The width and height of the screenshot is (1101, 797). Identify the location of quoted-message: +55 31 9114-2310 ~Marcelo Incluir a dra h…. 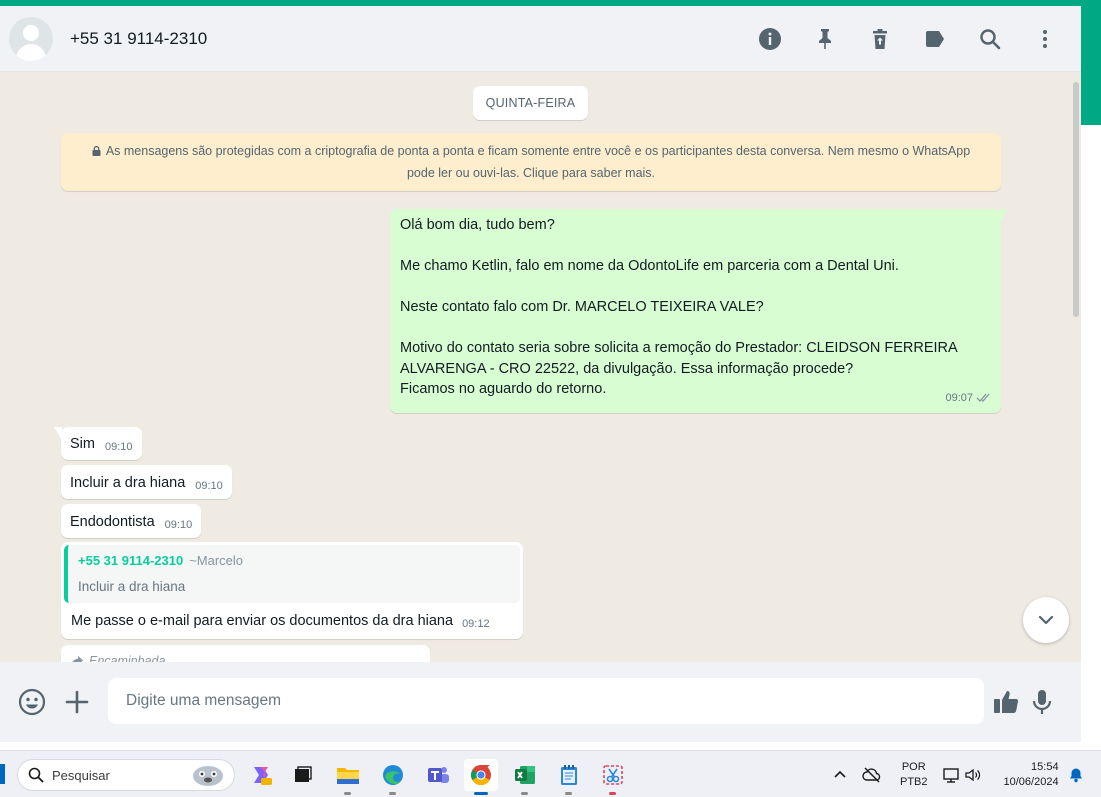
(292, 574).